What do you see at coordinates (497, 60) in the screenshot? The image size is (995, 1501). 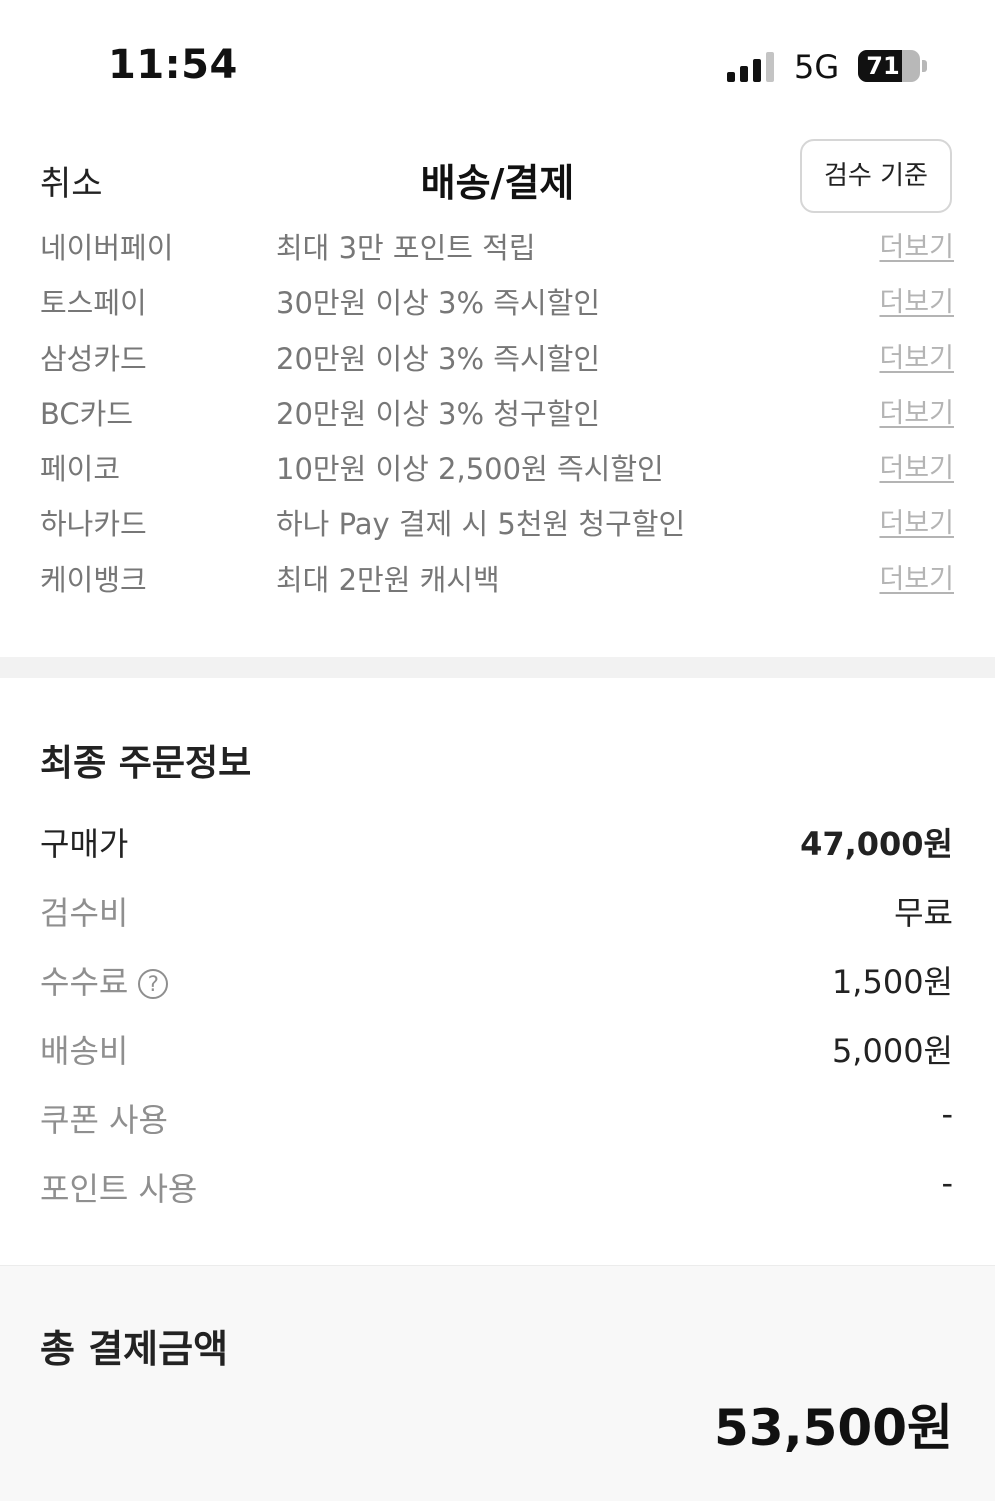 I see `status-bar: 11:54 5G 71` at bounding box center [497, 60].